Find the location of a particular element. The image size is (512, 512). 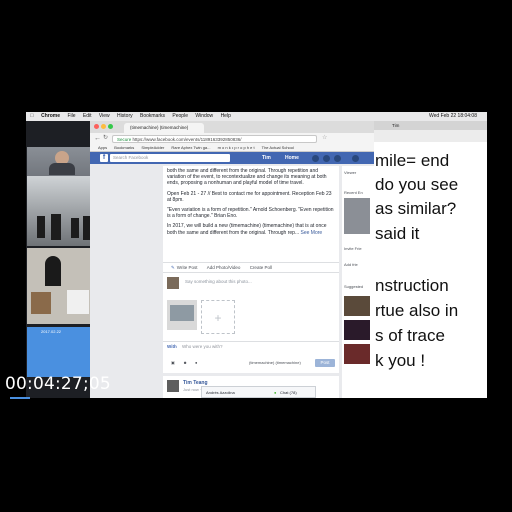

whiteboard-text-line: nstruction is located at coordinates (412, 285).